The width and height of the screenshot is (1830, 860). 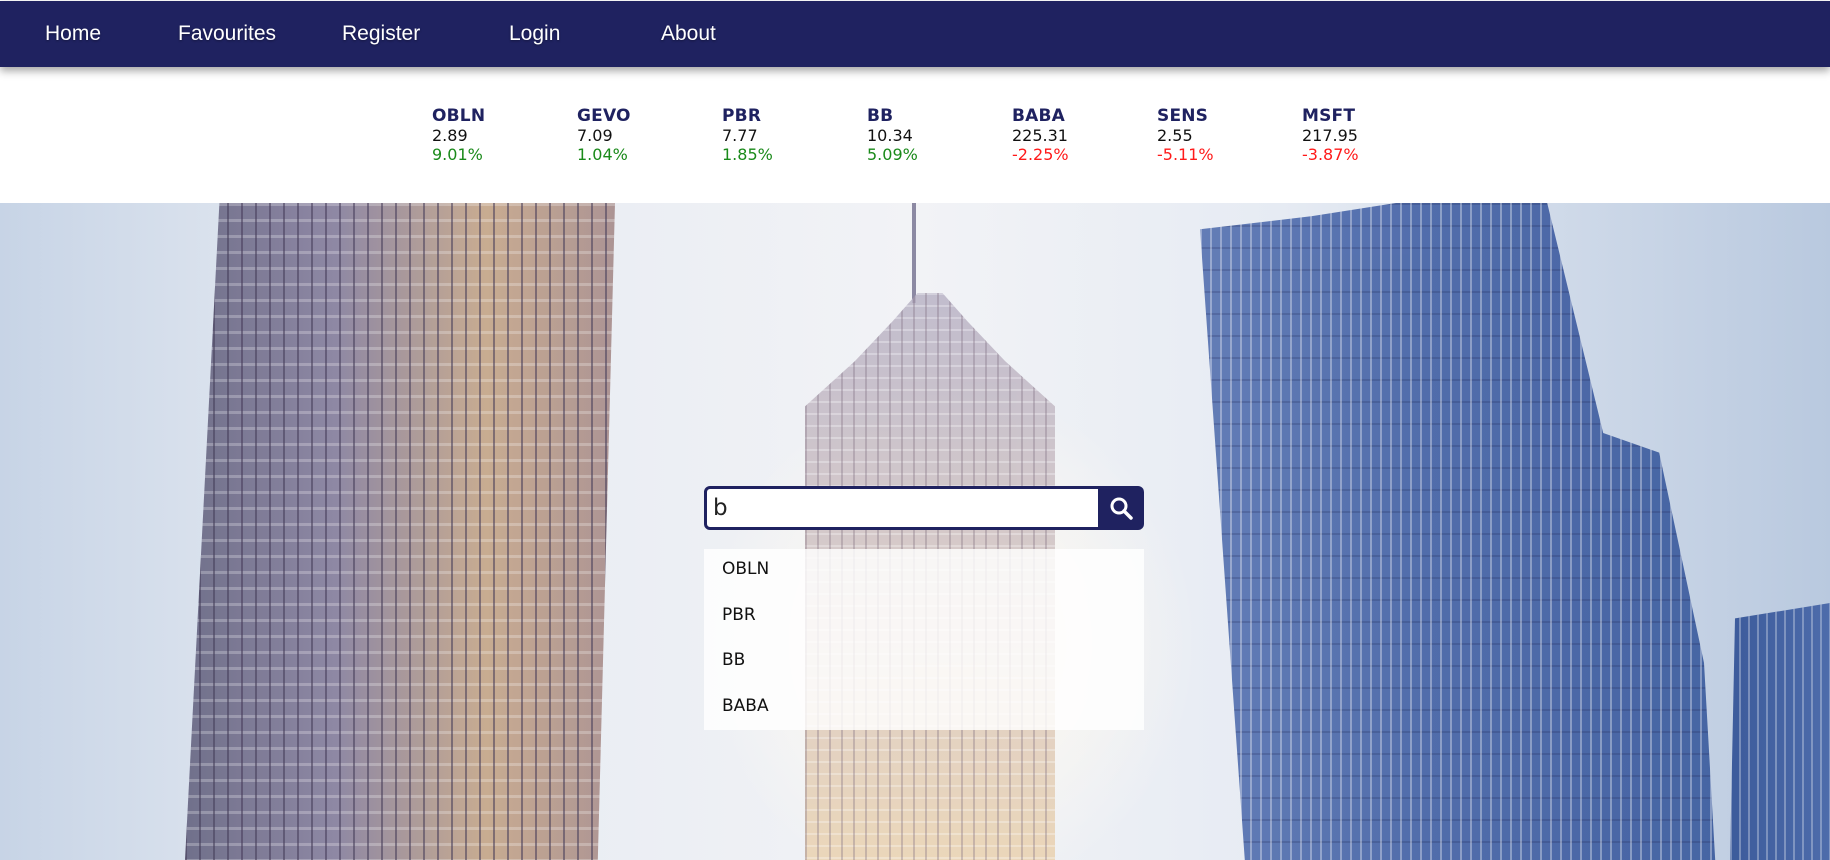 I want to click on nav-about: About, so click(x=688, y=34).